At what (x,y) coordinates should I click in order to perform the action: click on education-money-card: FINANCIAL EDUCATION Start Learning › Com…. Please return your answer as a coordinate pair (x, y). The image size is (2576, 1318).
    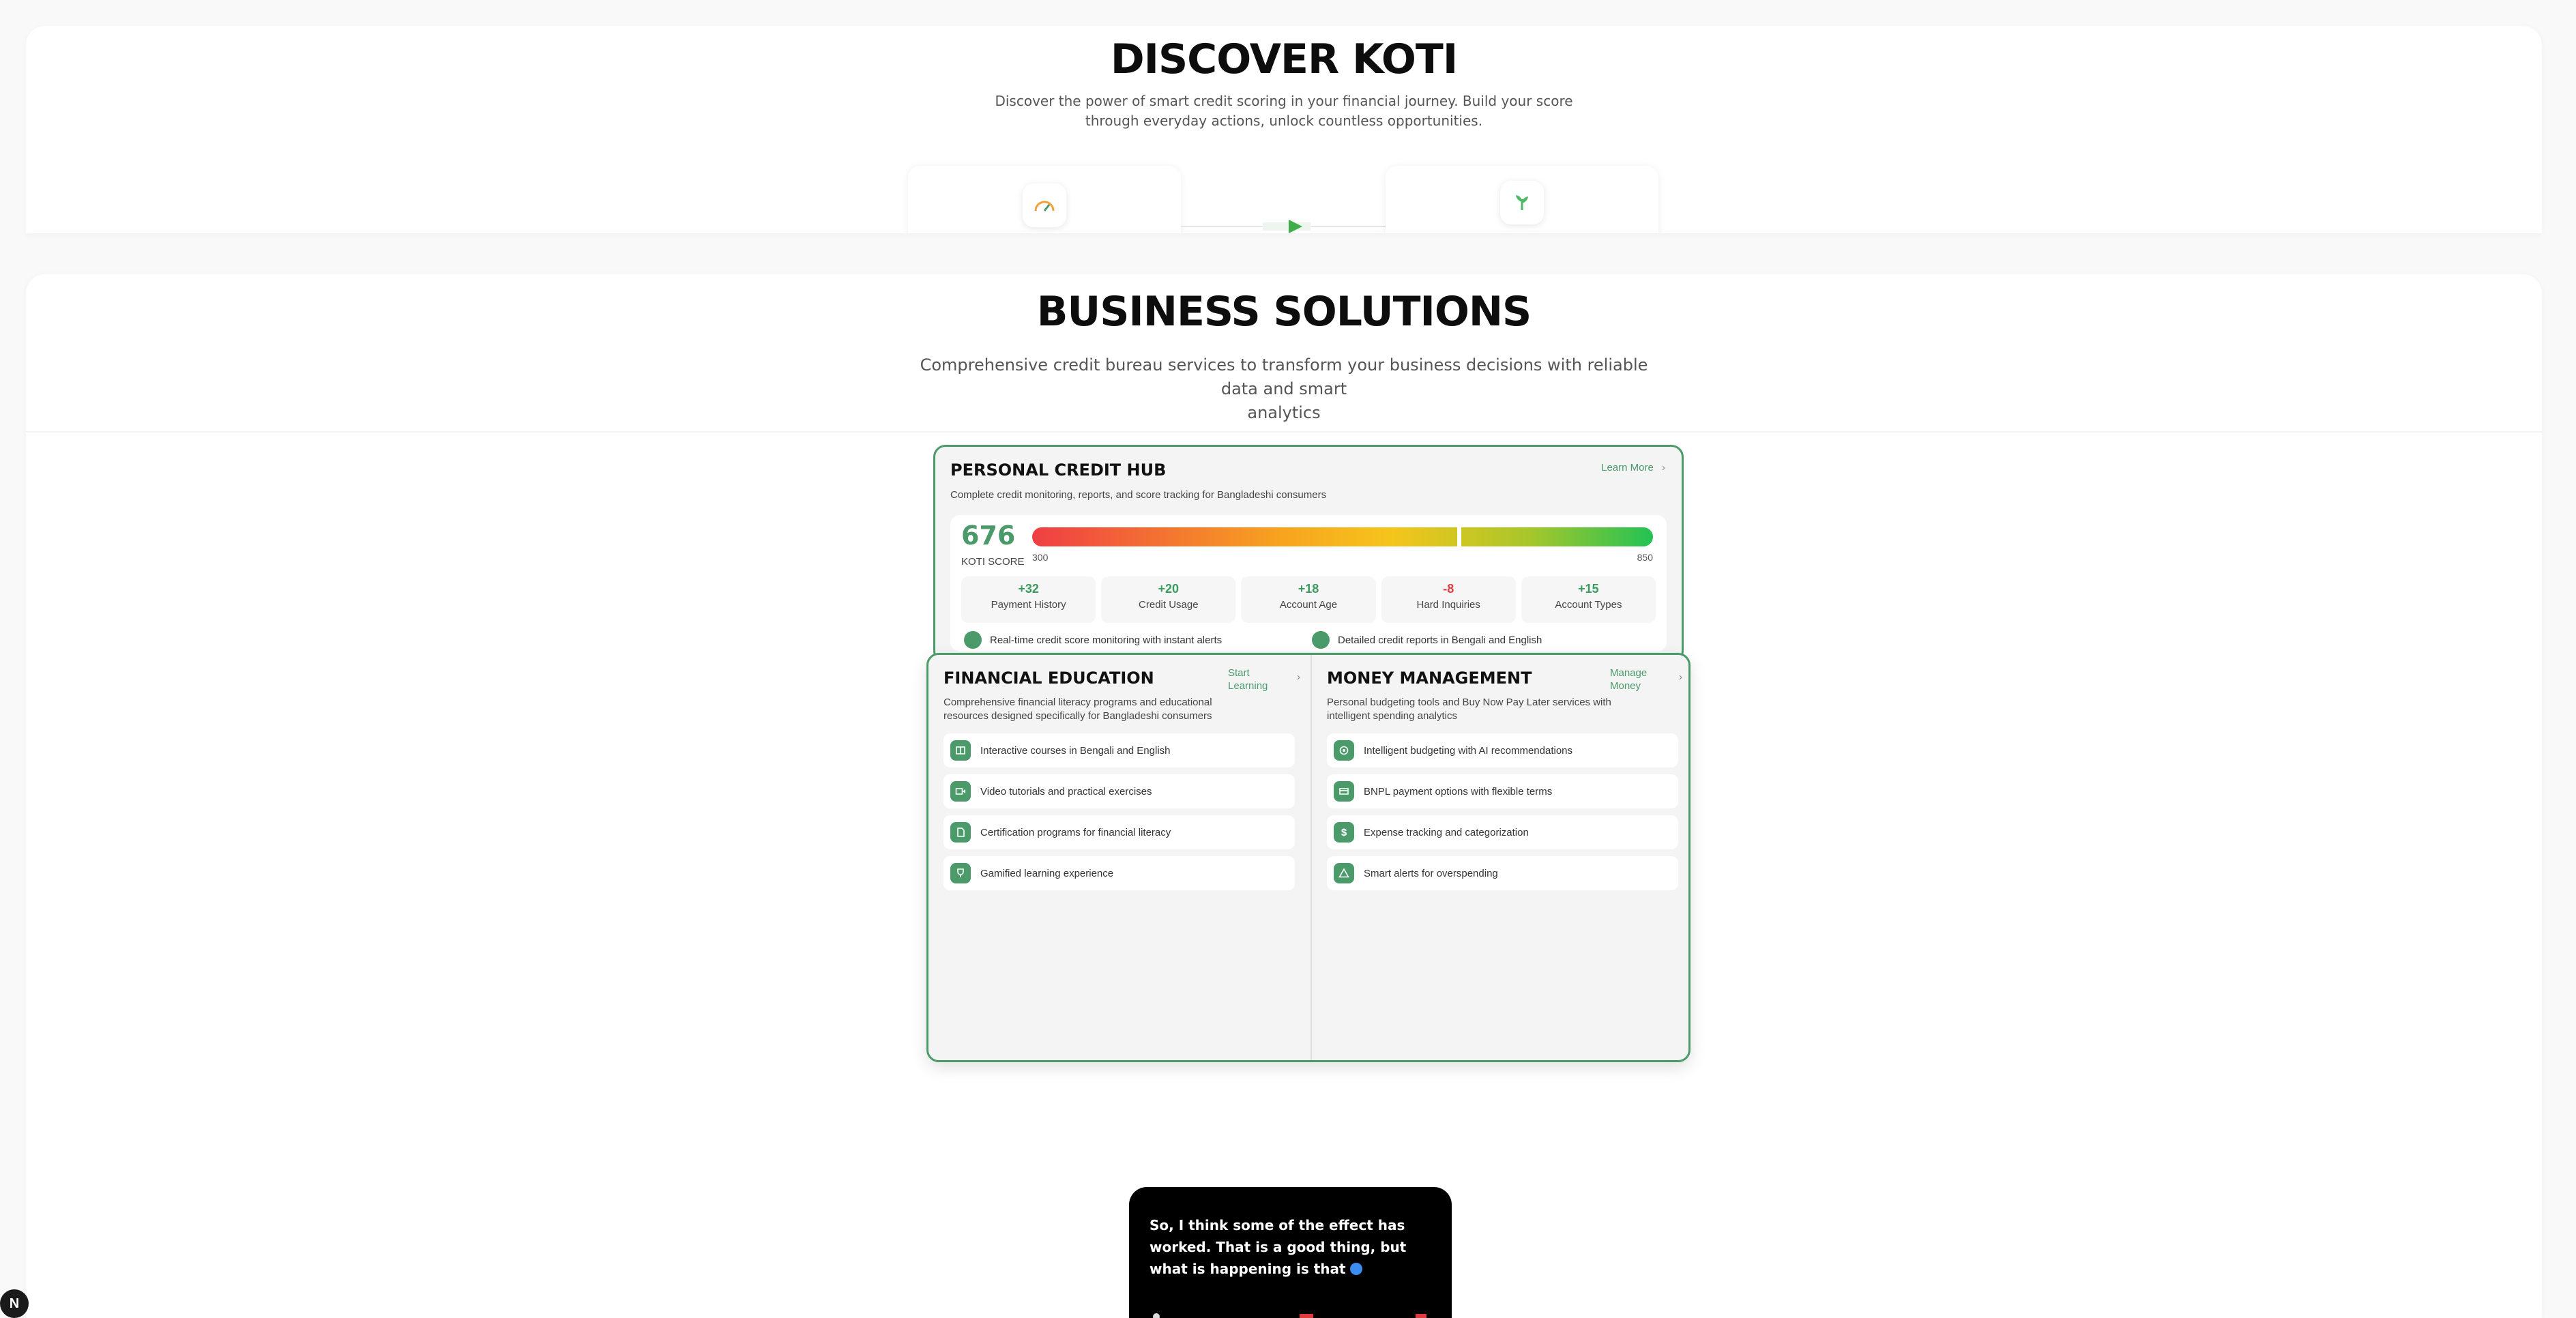
    Looking at the image, I should click on (1308, 857).